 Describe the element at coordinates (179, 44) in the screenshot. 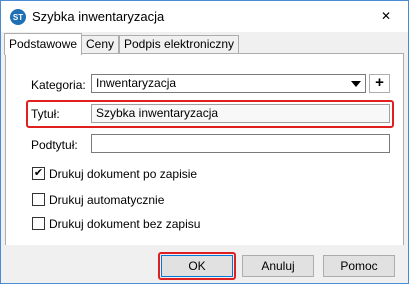

I see `tab-podpis-elektroniczny: Podpis elektroniczny` at that location.